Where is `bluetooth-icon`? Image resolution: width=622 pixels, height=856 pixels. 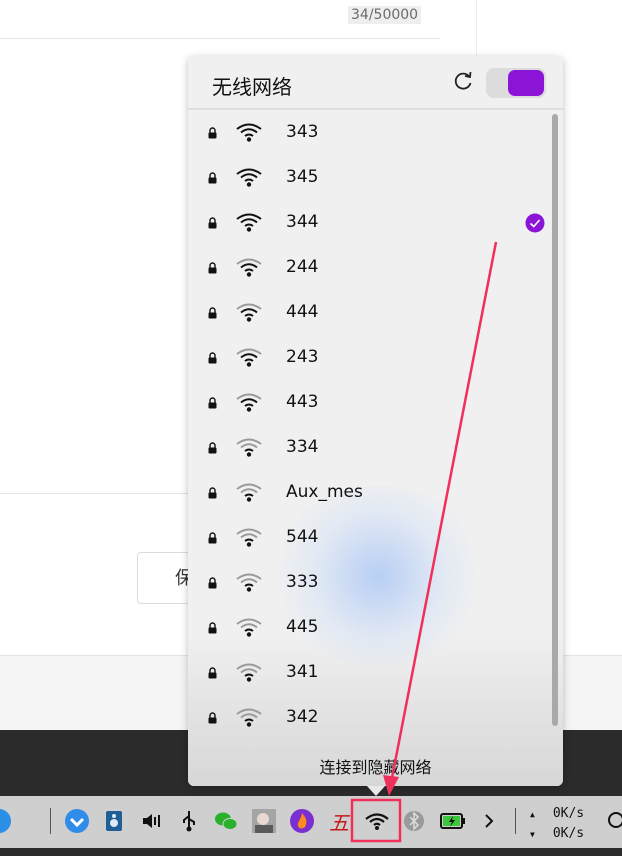 bluetooth-icon is located at coordinates (414, 821).